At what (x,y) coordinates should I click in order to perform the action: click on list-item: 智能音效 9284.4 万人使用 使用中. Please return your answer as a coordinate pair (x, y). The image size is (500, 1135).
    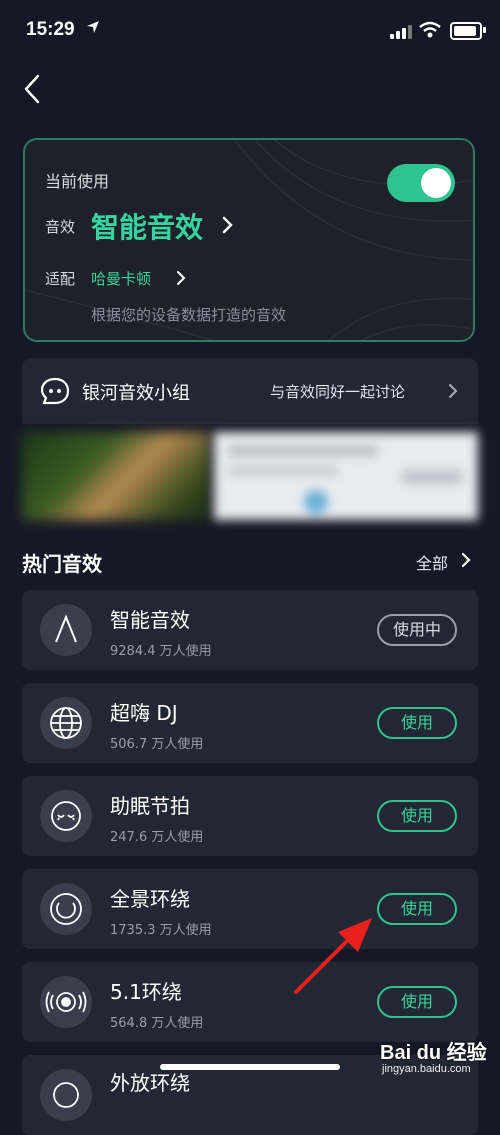
    Looking at the image, I should click on (250, 630).